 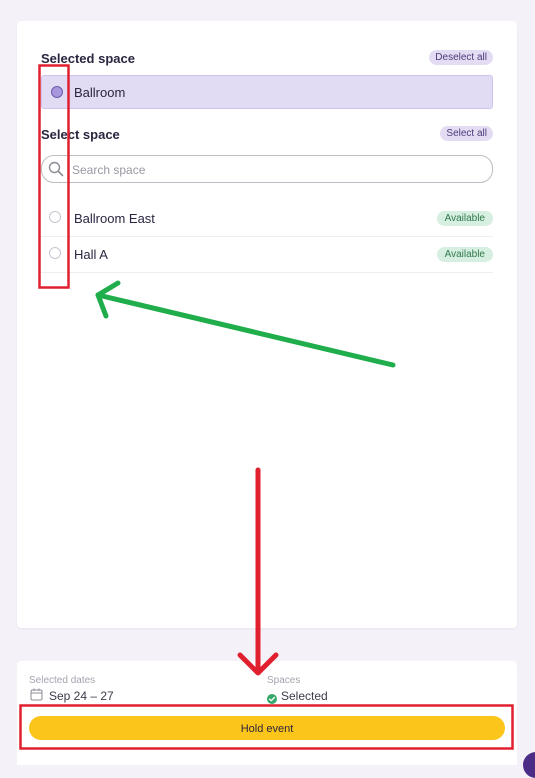 I want to click on select-all-button: Select all, so click(x=466, y=133).